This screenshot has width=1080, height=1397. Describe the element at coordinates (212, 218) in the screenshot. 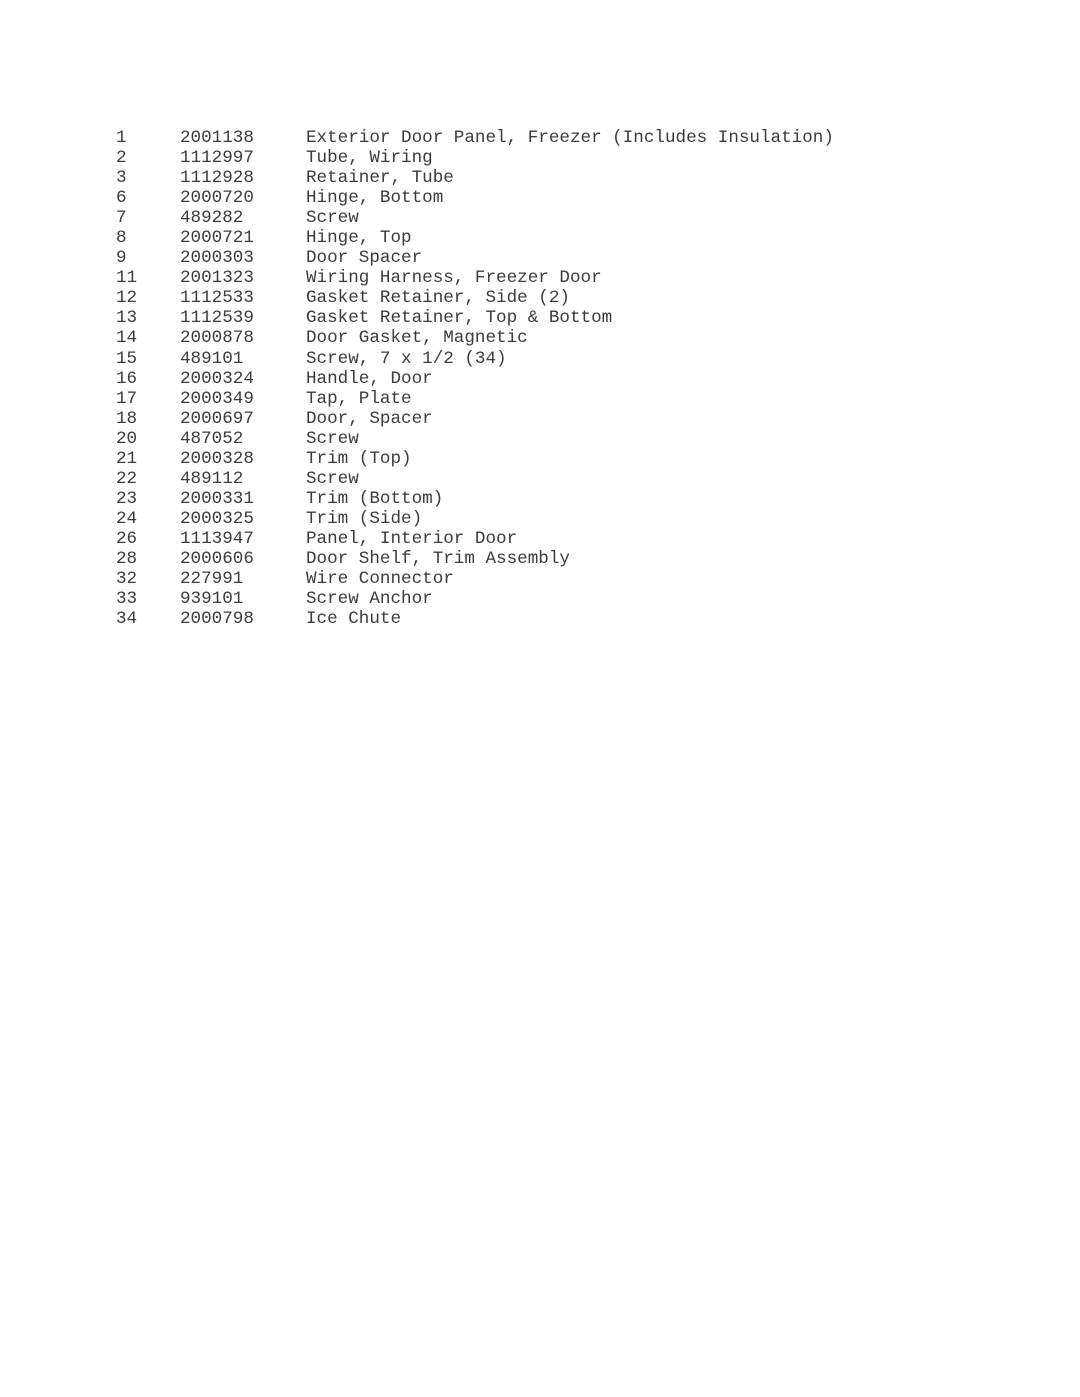

I see `part-number: 489282` at that location.